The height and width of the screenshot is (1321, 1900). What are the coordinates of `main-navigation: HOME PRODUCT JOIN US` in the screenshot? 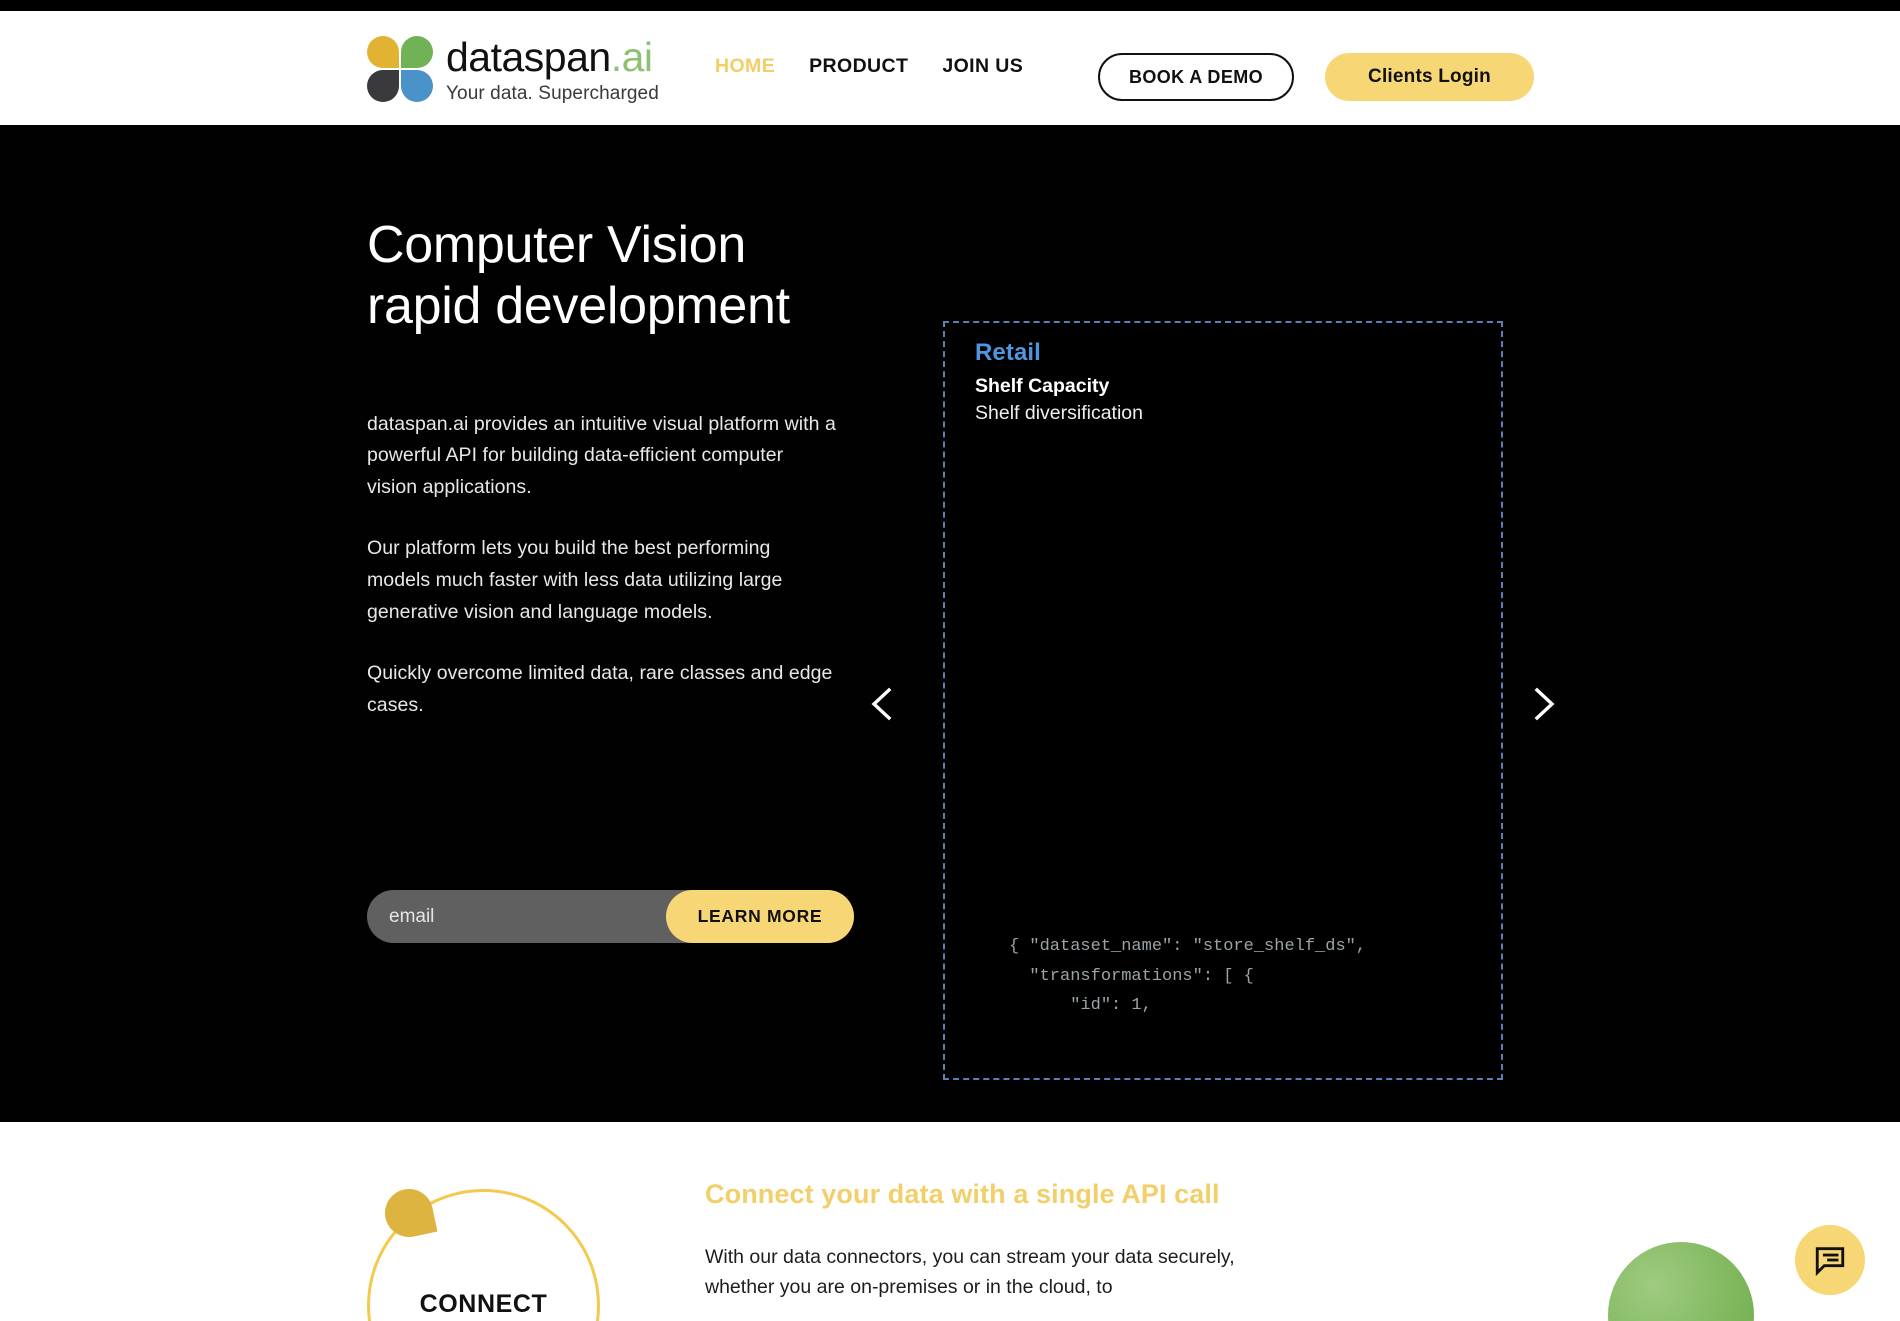 It's located at (869, 66).